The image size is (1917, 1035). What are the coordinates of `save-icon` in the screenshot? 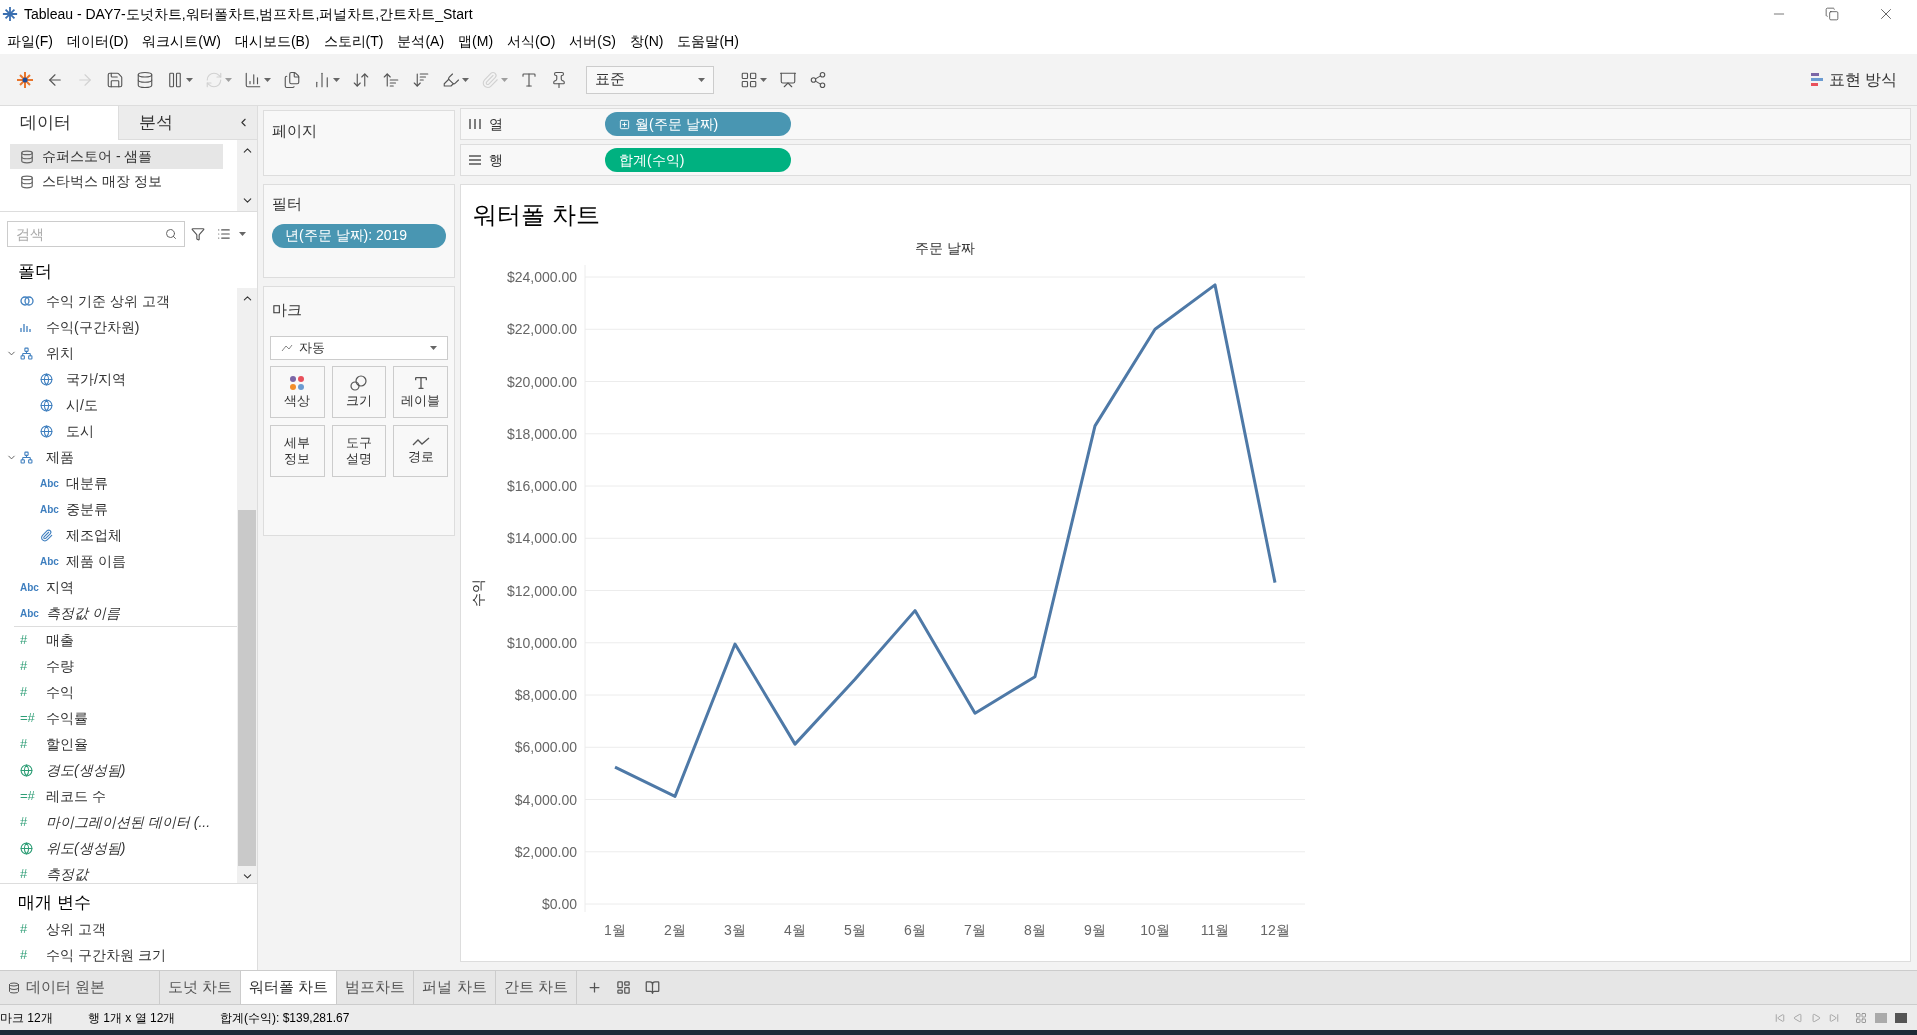 It's located at (115, 79).